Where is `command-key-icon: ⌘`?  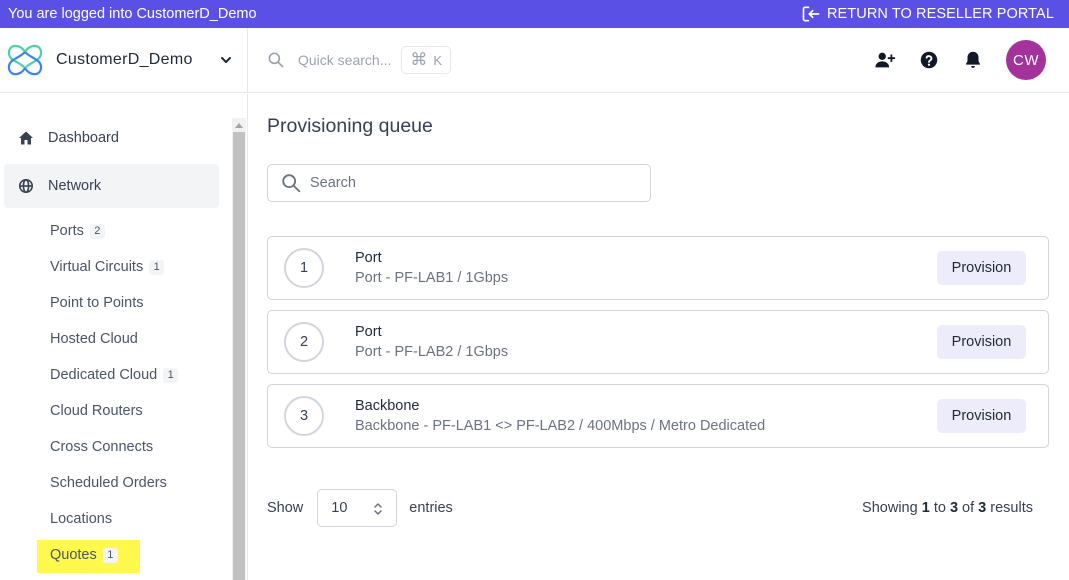
command-key-icon: ⌘ is located at coordinates (419, 59).